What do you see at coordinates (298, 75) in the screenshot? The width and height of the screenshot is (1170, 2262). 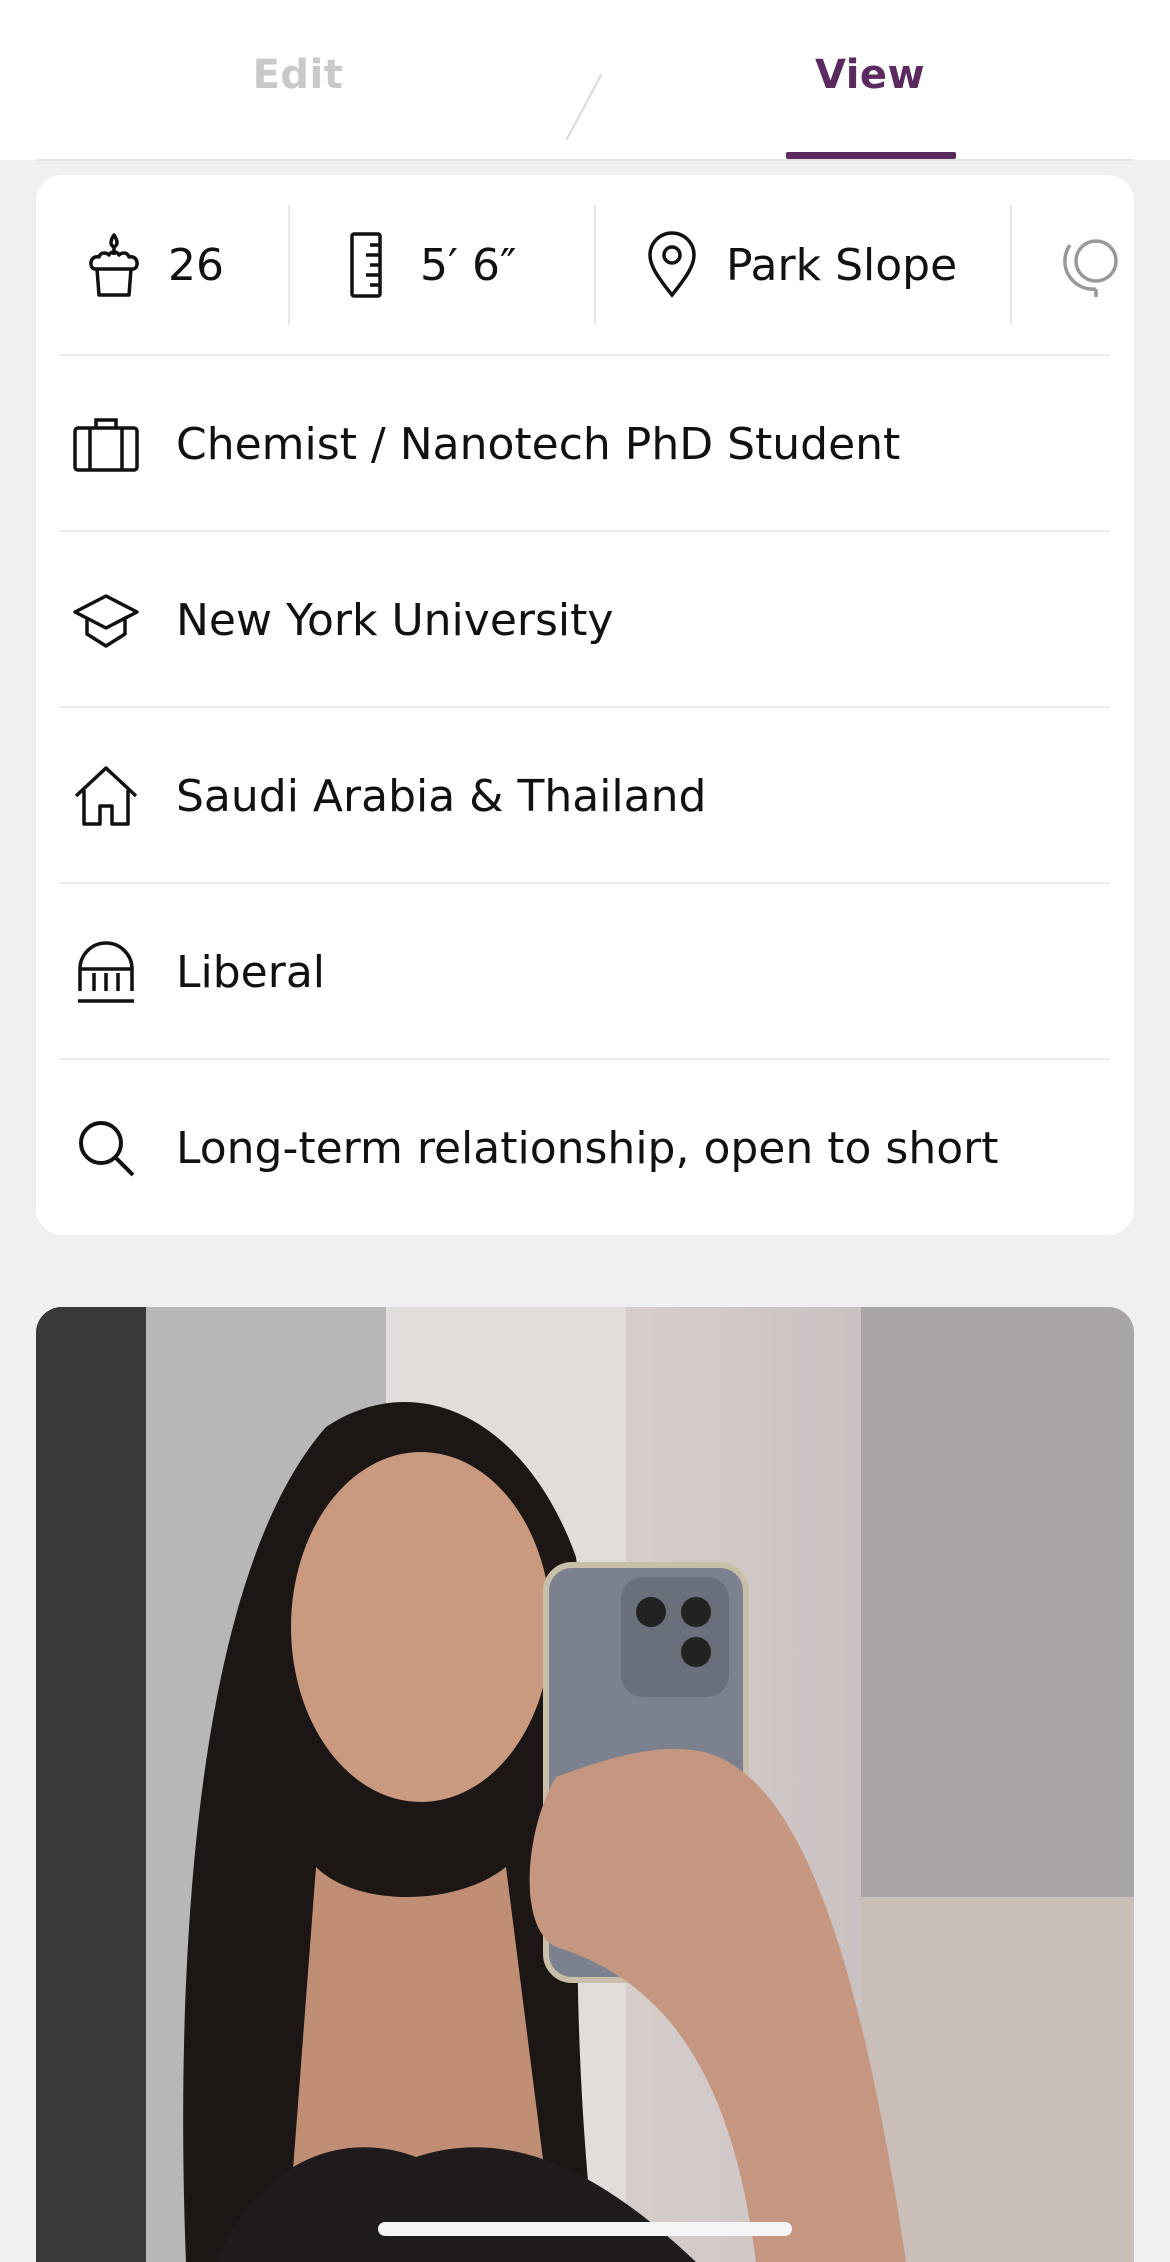 I see `tab-edit: Edit` at bounding box center [298, 75].